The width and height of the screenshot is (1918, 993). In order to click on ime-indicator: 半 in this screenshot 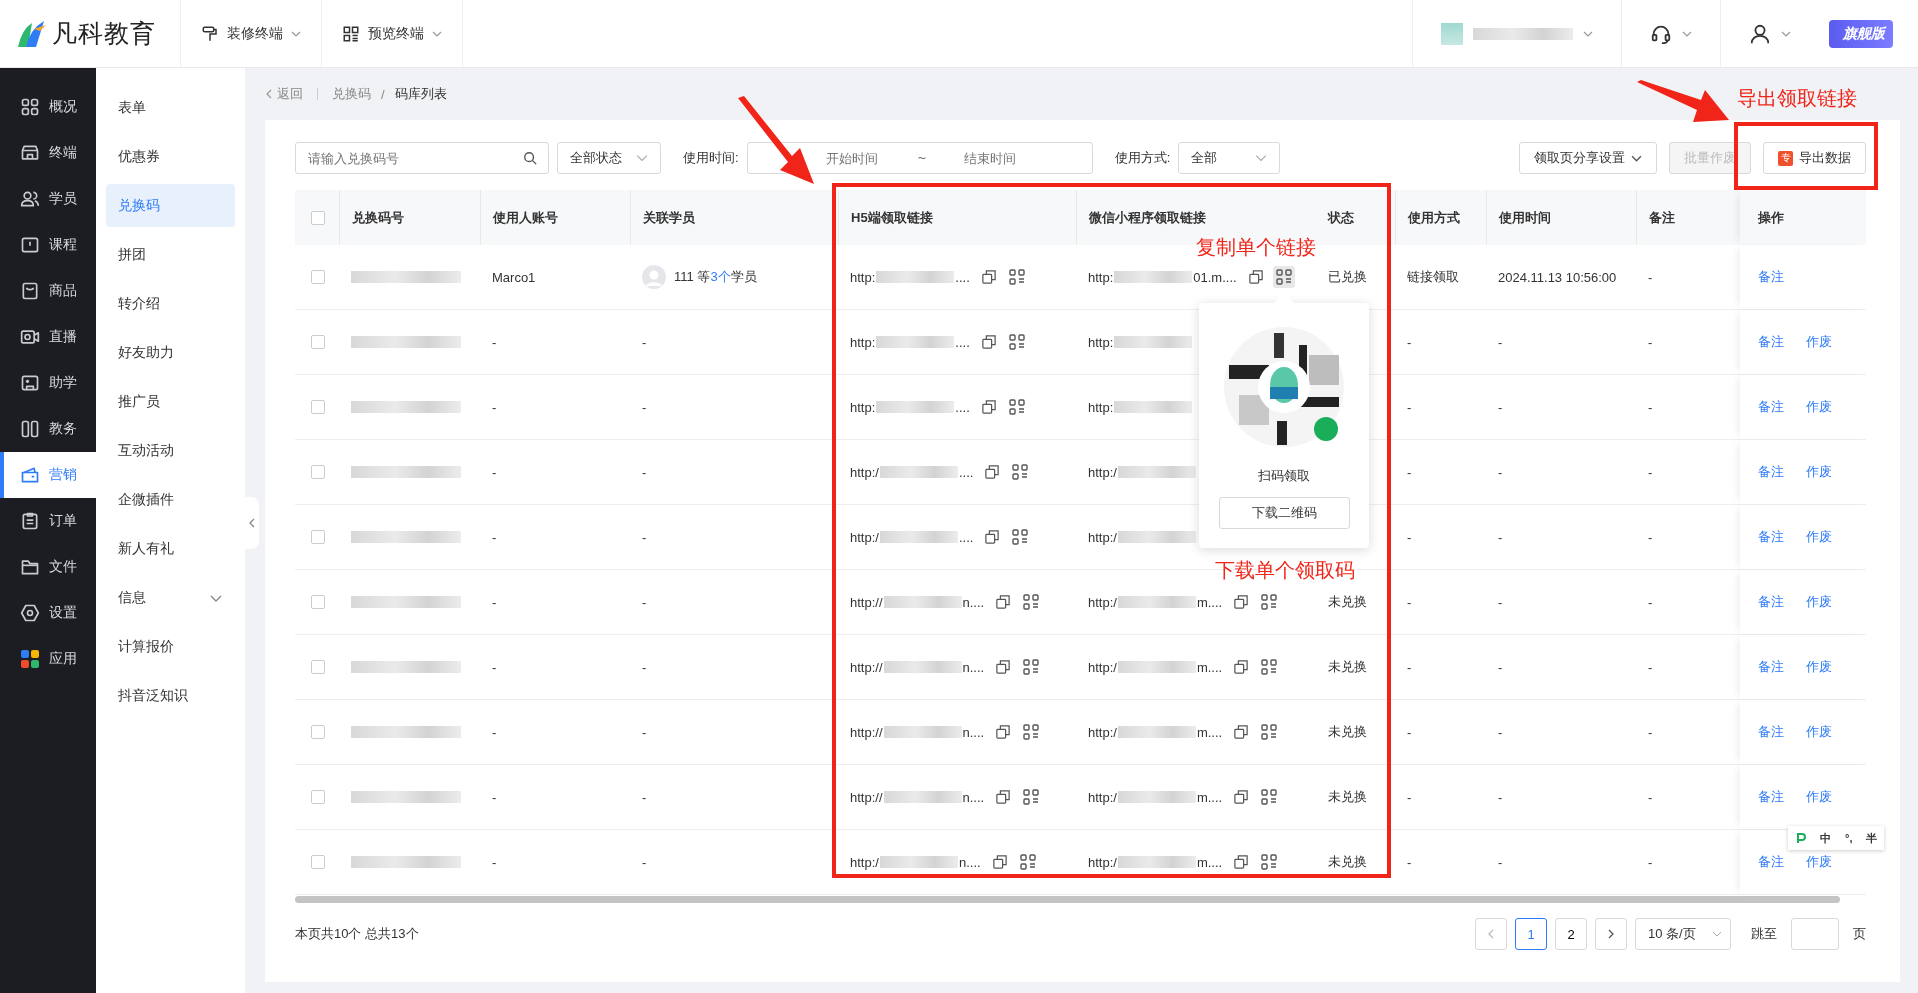, I will do `click(1872, 838)`.